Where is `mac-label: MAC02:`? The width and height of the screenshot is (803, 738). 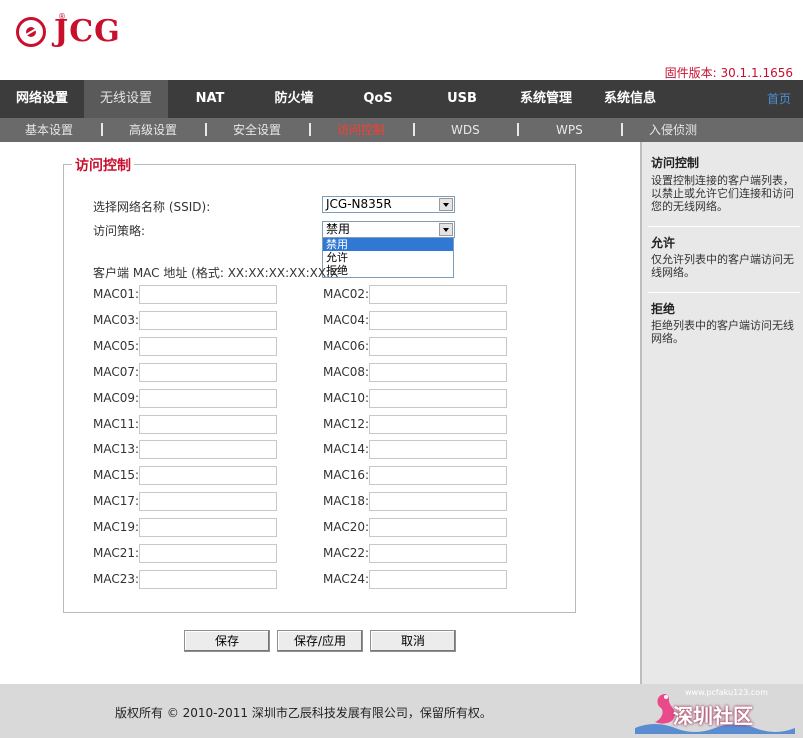
mac-label: MAC02: is located at coordinates (346, 294).